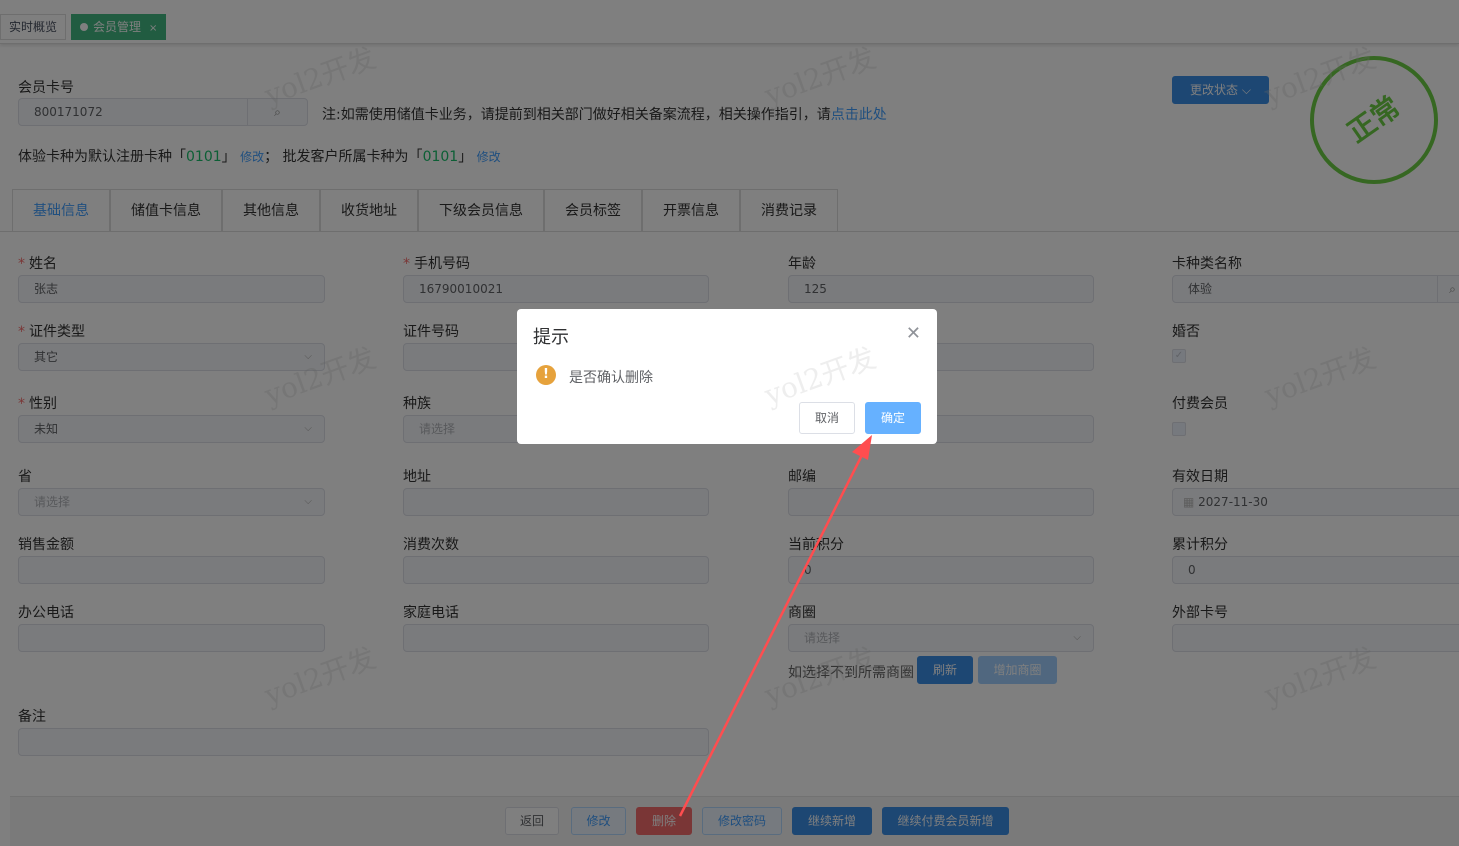 This screenshot has height=846, width=1459. What do you see at coordinates (771, 635) in the screenshot?
I see `arrow-line` at bounding box center [771, 635].